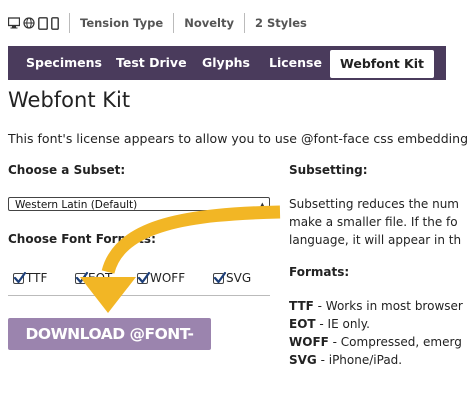 The image size is (467, 395). I want to click on checkbox-woff, so click(144, 277).